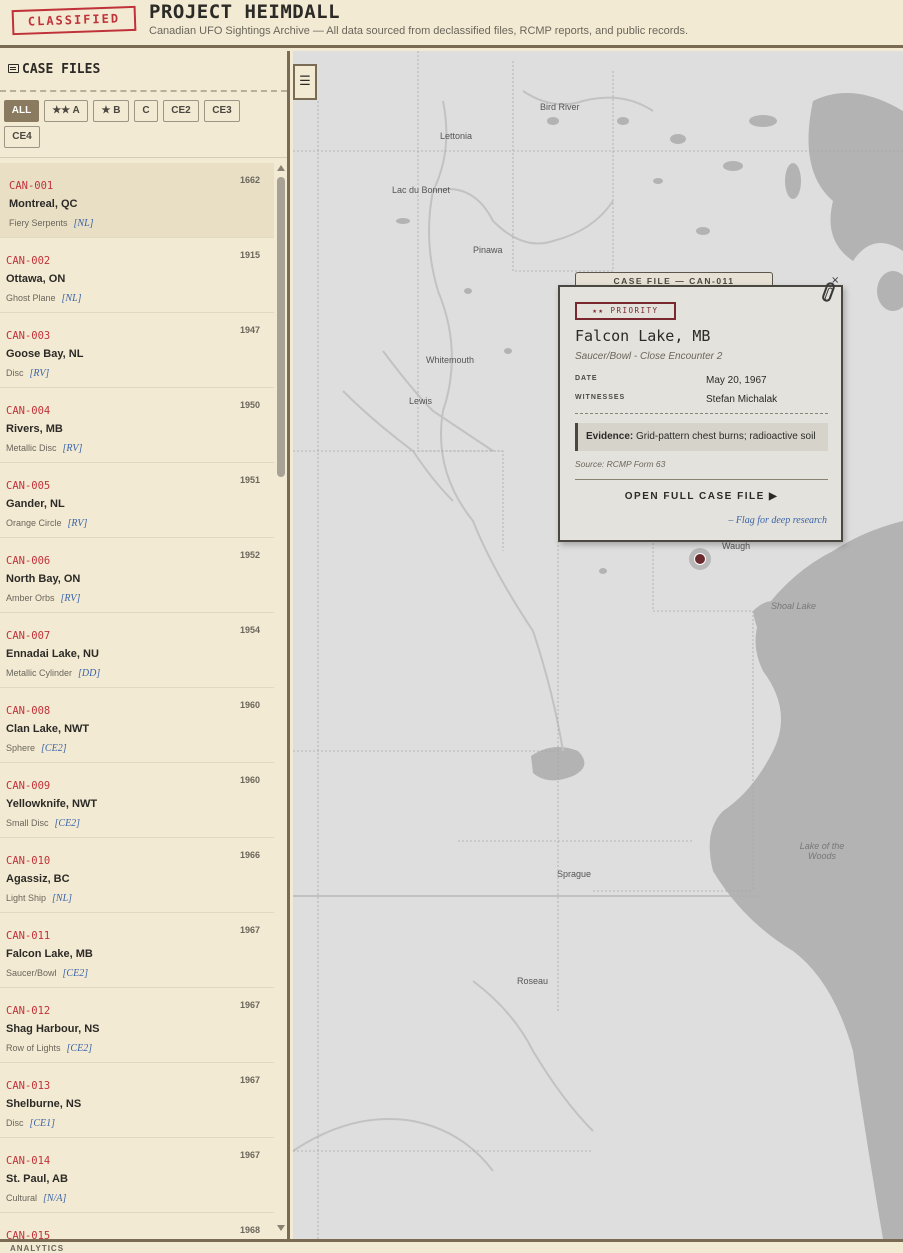  I want to click on sidebar-title: CASE FILES, so click(61, 69).